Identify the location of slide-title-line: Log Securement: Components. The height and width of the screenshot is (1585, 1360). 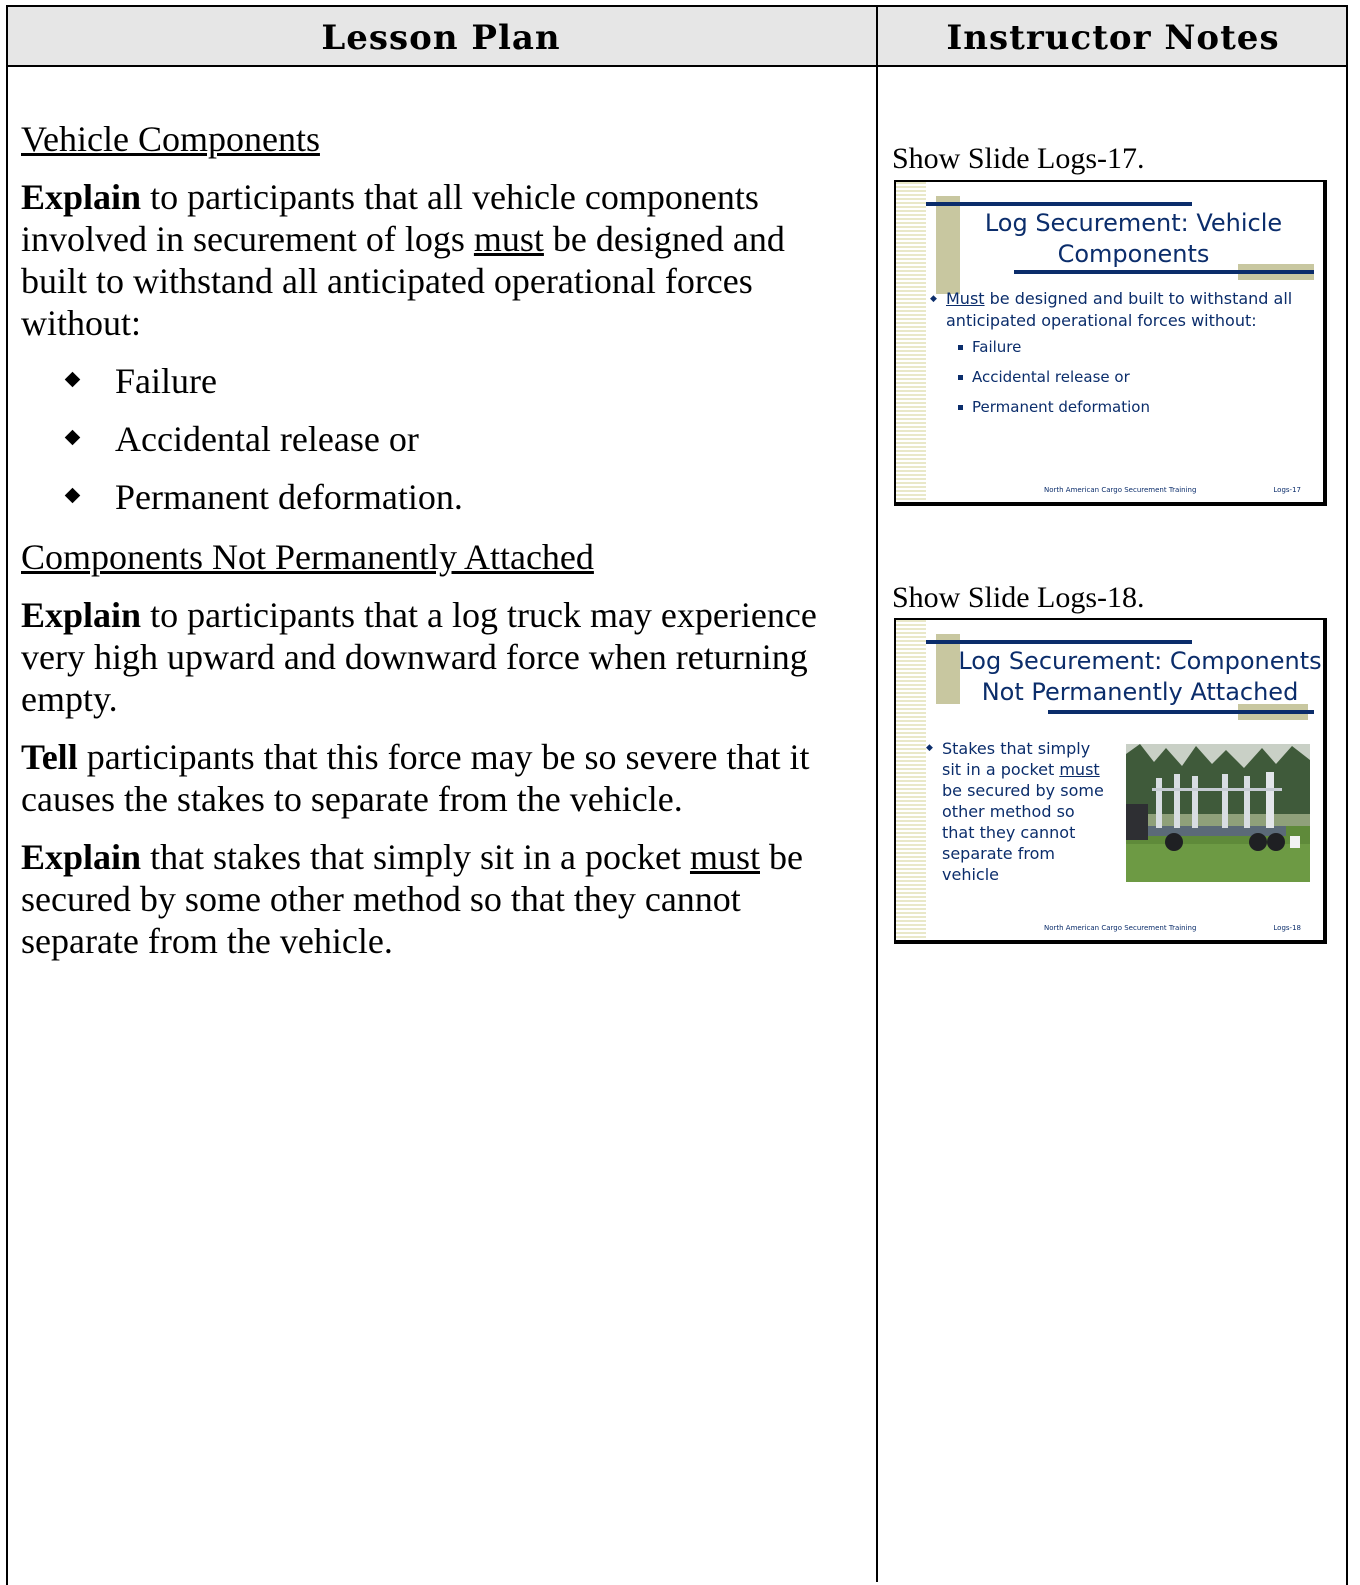
(1140, 661).